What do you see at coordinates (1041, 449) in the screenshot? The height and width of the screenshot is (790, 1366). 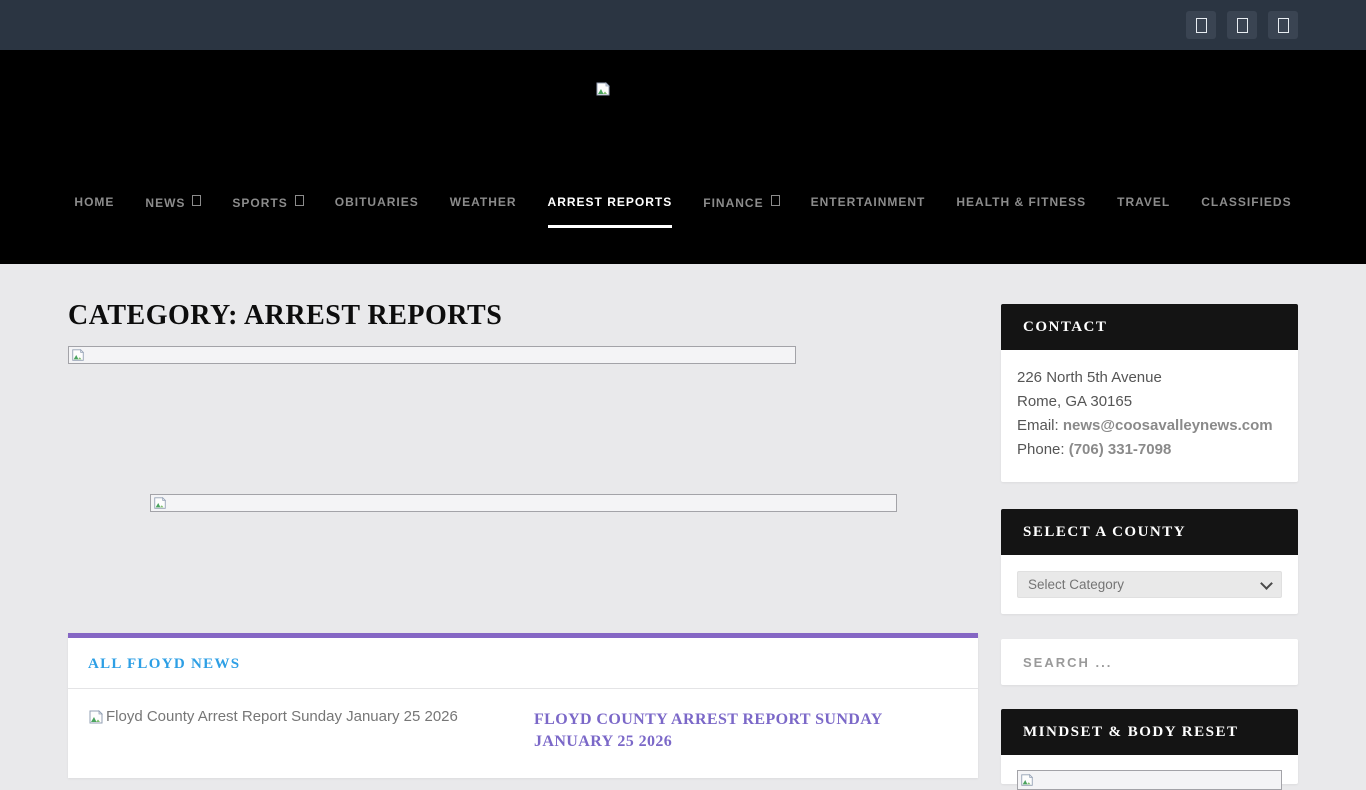 I see `contact-phone-label: Phone:` at bounding box center [1041, 449].